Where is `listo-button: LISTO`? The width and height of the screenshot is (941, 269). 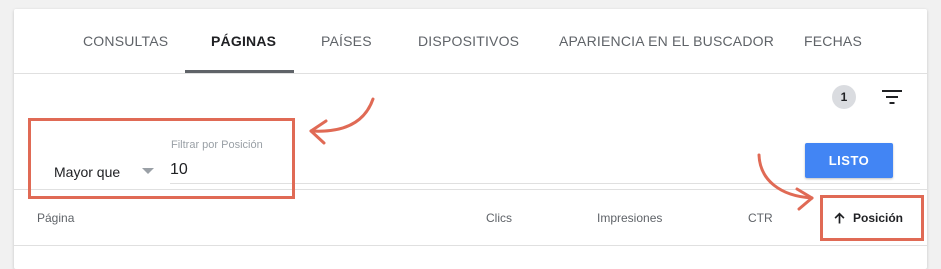 listo-button: LISTO is located at coordinates (849, 160).